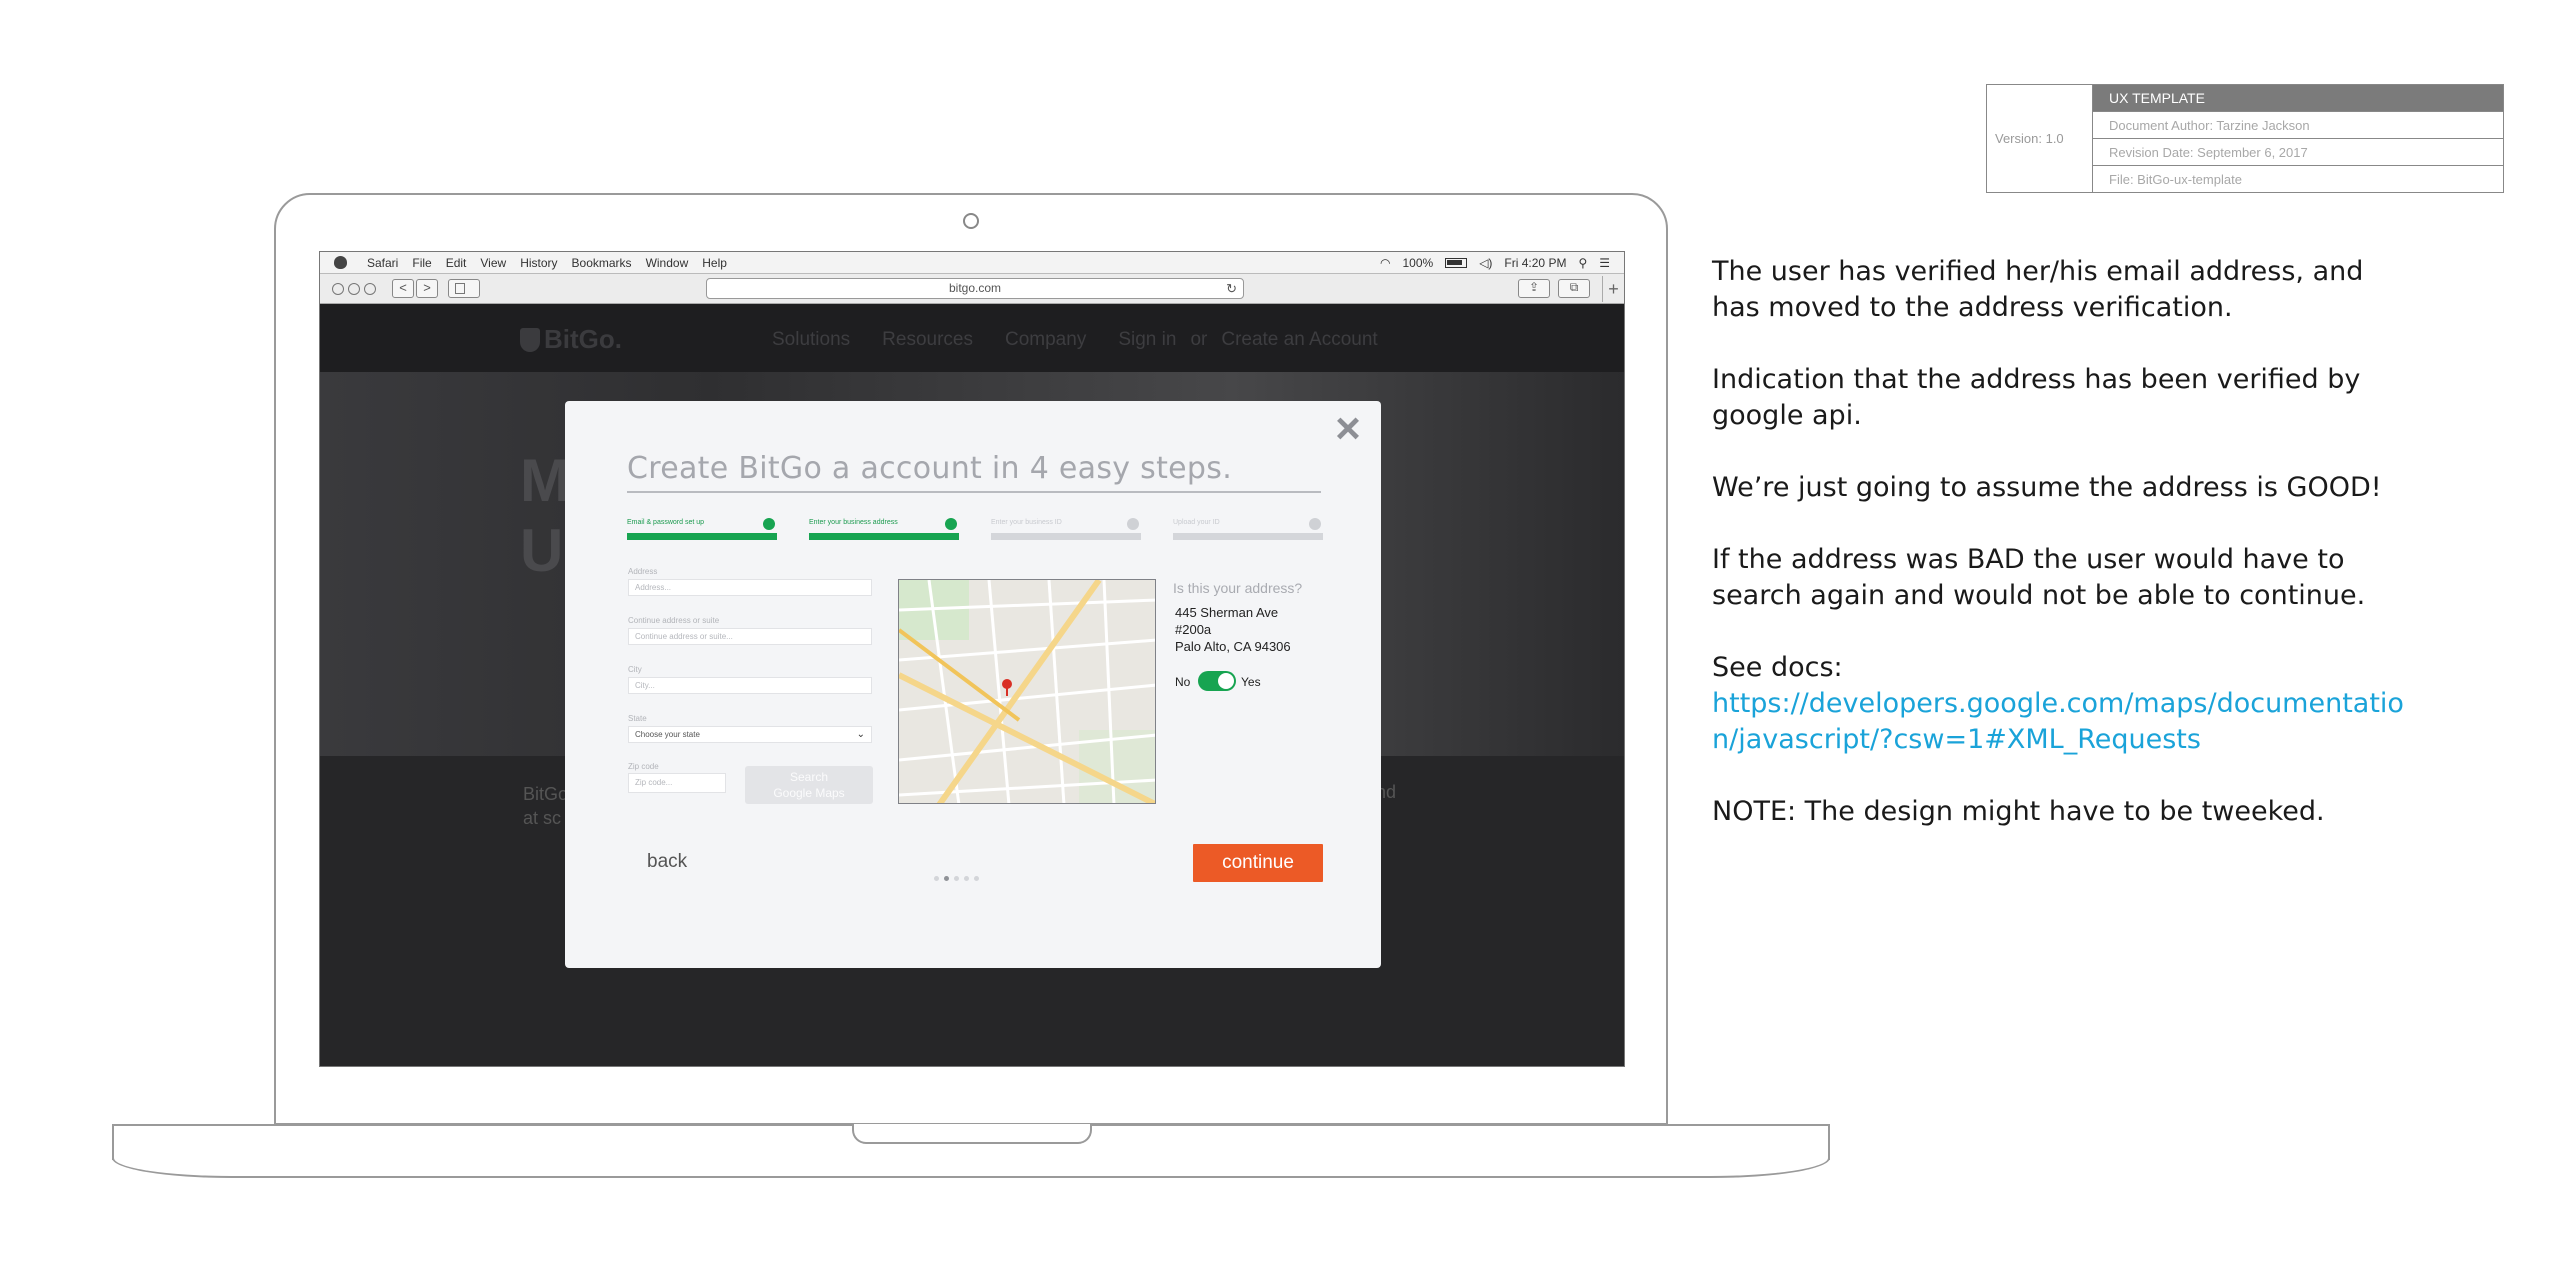 Image resolution: width=2560 pixels, height=1280 pixels. I want to click on title-divider, so click(974, 492).